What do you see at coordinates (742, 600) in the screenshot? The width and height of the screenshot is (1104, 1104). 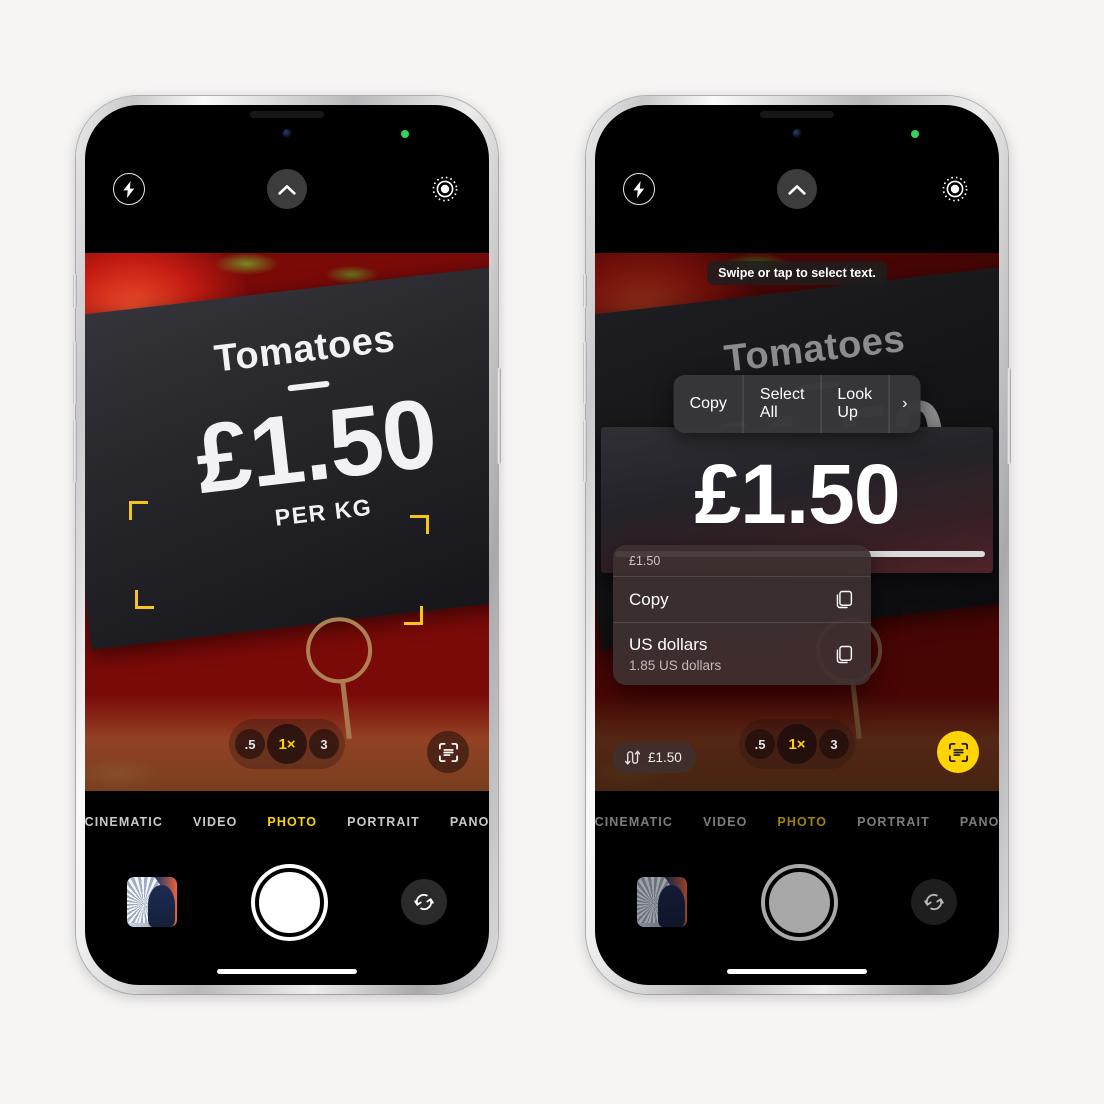 I see `currency-popup-copy-row: Copy` at bounding box center [742, 600].